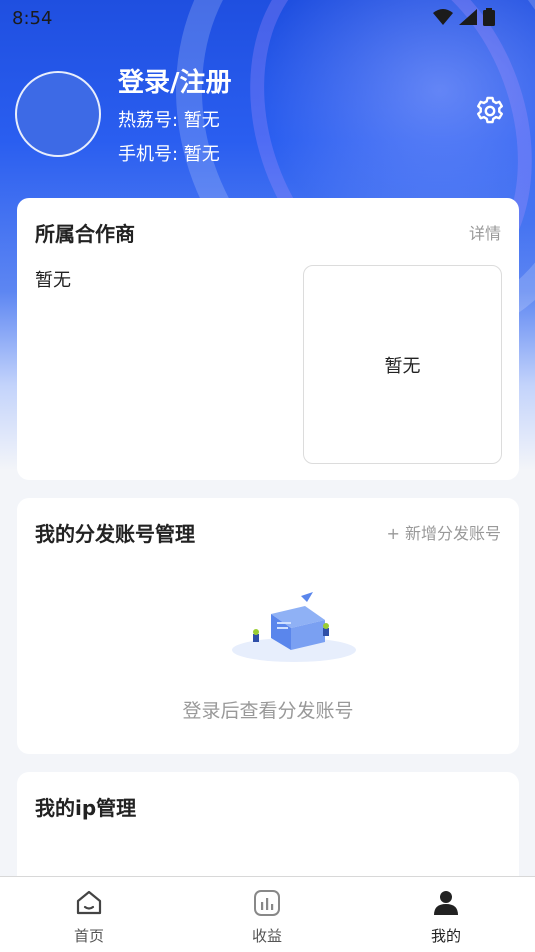 The width and height of the screenshot is (535, 952). Describe the element at coordinates (490, 111) in the screenshot. I see `gear-icon` at that location.